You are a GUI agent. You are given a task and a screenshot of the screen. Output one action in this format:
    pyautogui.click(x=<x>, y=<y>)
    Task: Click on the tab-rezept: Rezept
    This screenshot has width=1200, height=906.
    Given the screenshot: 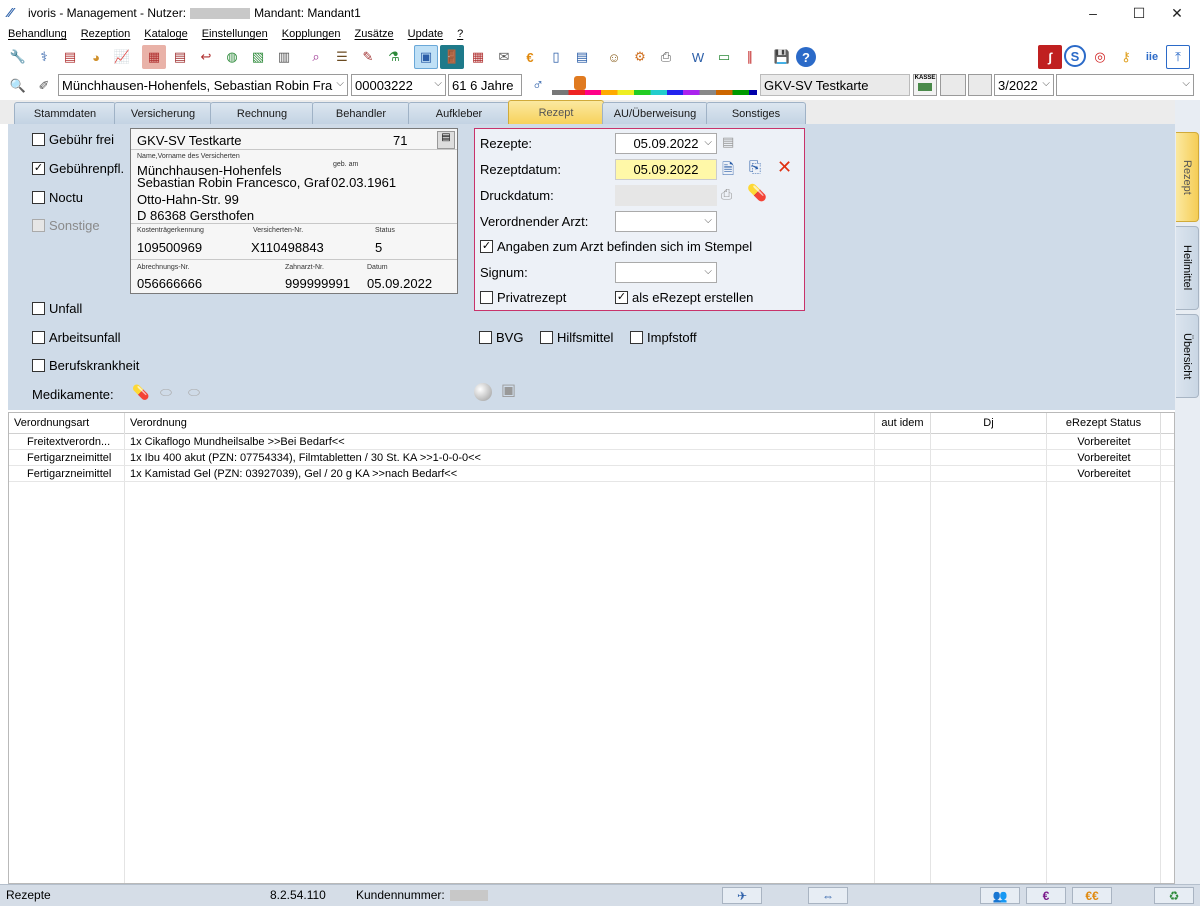 What is the action you would take?
    pyautogui.click(x=556, y=112)
    